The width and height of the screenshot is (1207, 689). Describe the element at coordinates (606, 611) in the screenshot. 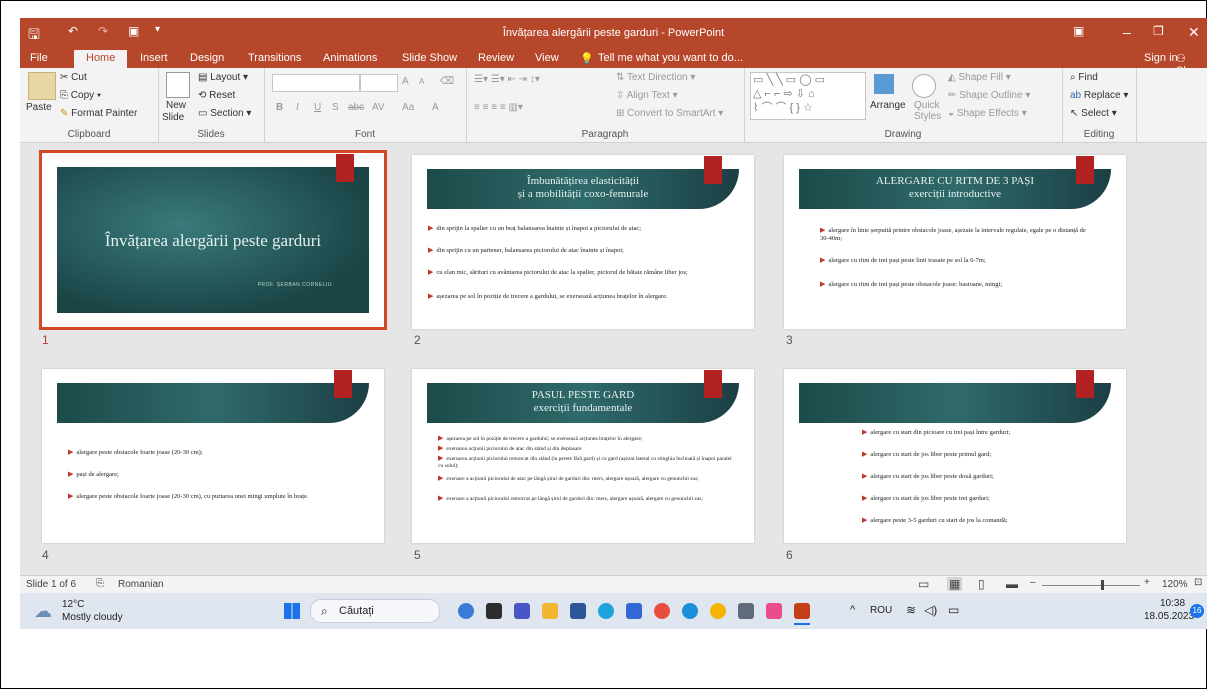

I see `app-circle-icon` at that location.